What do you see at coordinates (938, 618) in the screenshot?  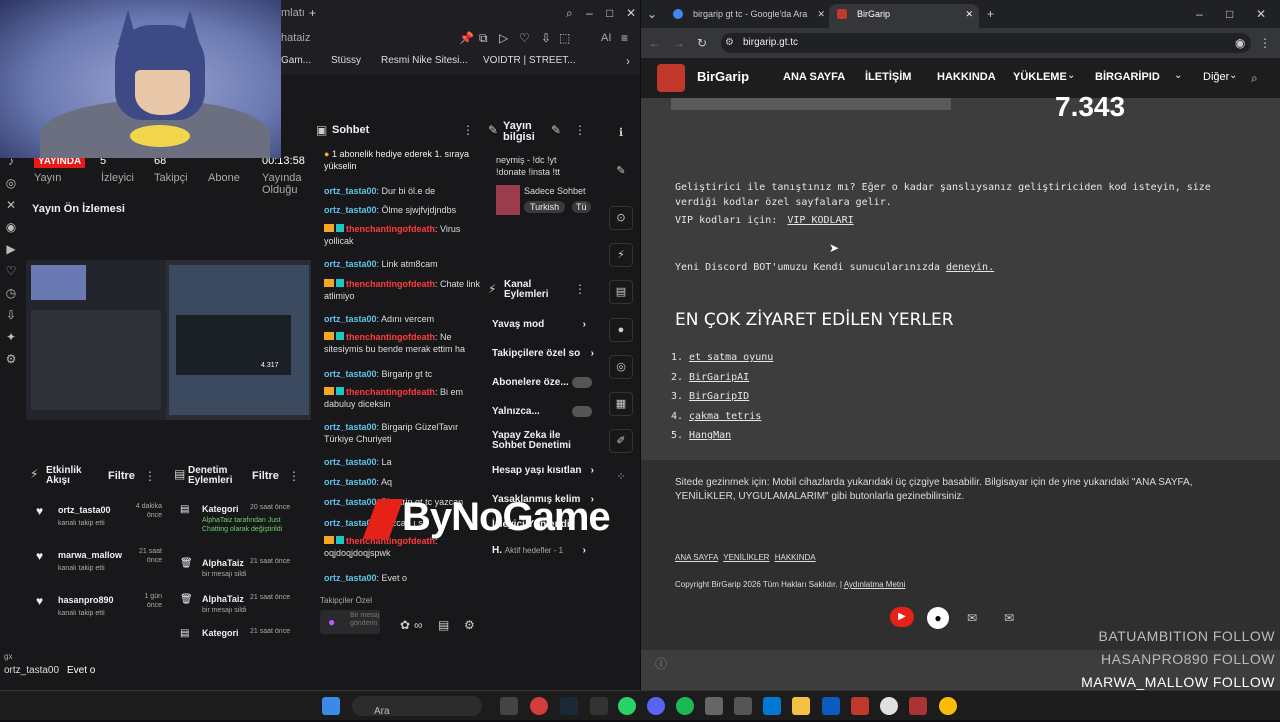 I see `github-icon: ●` at bounding box center [938, 618].